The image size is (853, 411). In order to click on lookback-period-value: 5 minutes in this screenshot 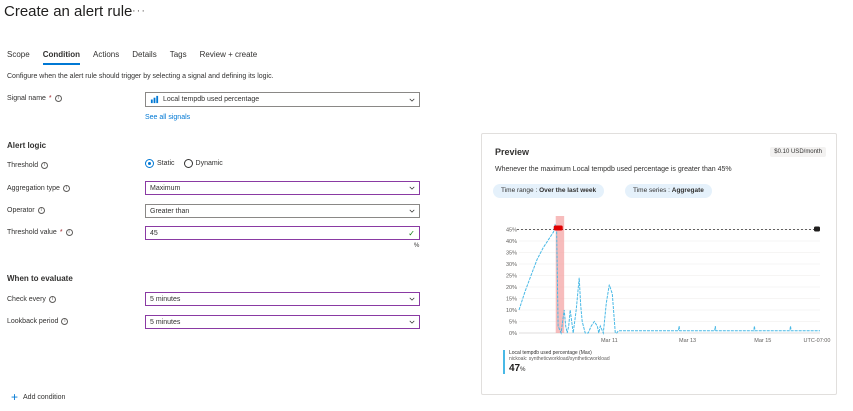, I will do `click(165, 322)`.